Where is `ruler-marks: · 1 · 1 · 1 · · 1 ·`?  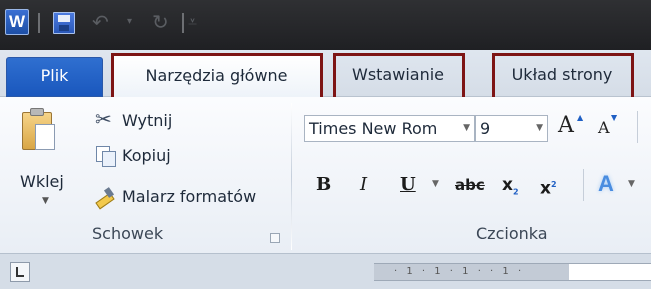 ruler-marks: · 1 · 1 · 1 · · 1 · is located at coordinates (459, 271).